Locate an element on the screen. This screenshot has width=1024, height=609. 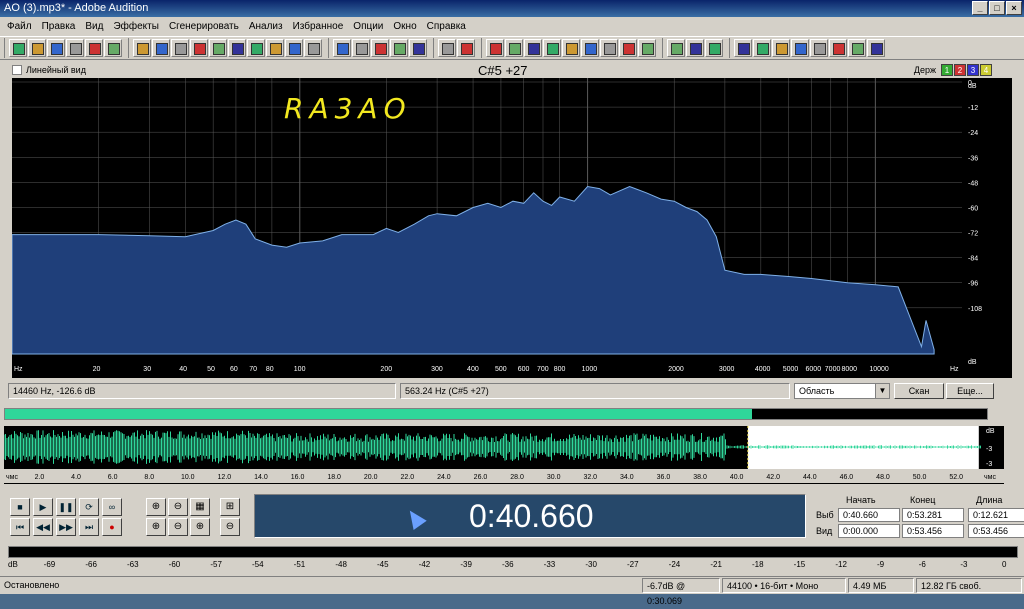
timeline-label: 34.0 is located at coordinates (627, 477).